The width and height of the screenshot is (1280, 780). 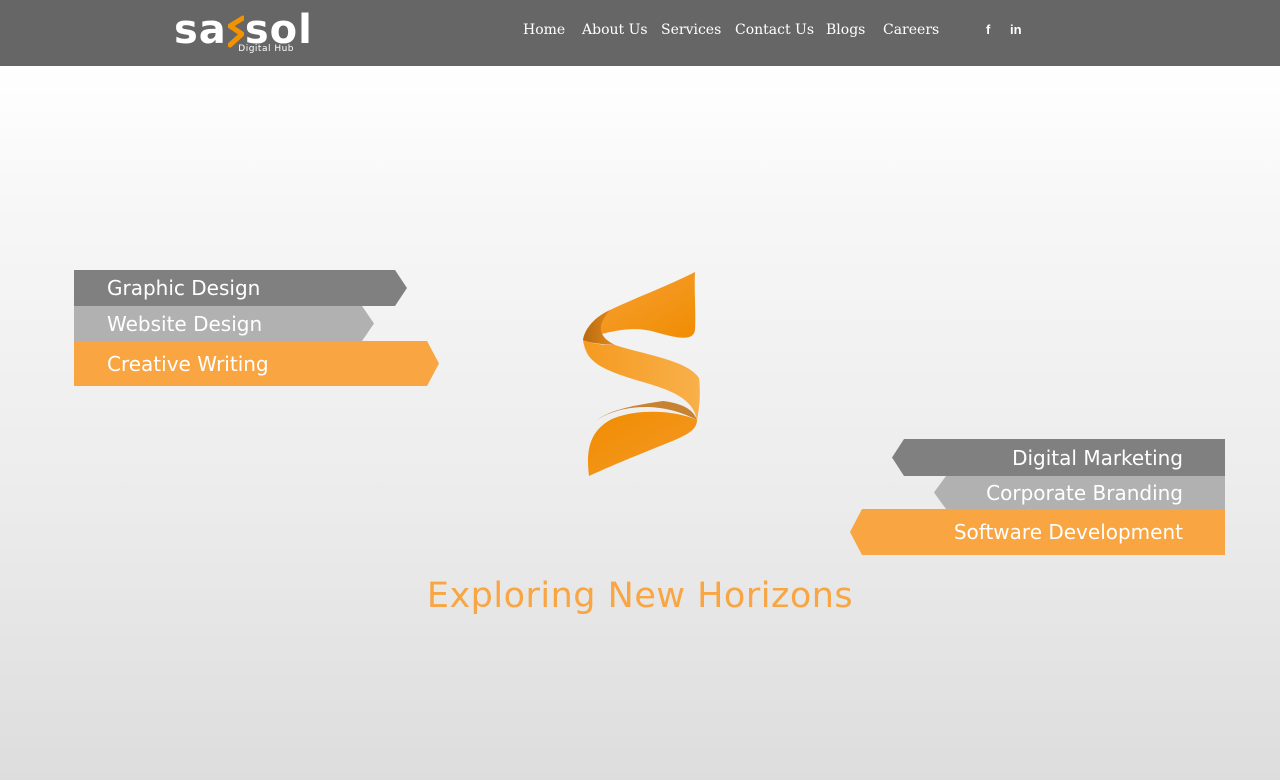 I want to click on service-label: Creative Writing, so click(x=188, y=363).